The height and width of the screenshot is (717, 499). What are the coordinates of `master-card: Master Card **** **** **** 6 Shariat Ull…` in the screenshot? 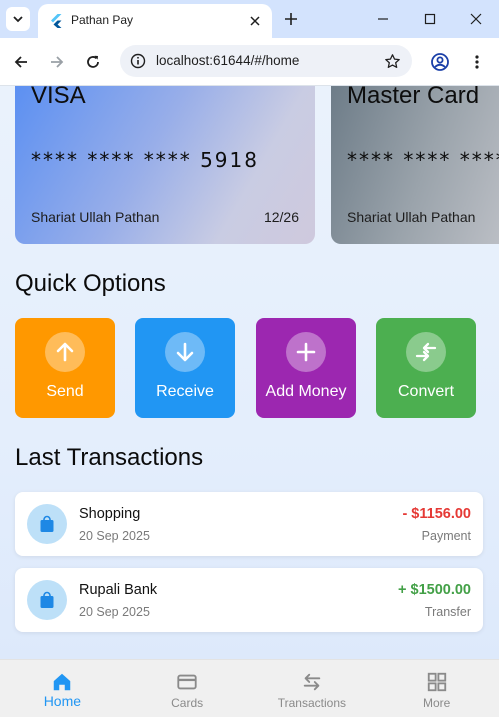 It's located at (415, 165).